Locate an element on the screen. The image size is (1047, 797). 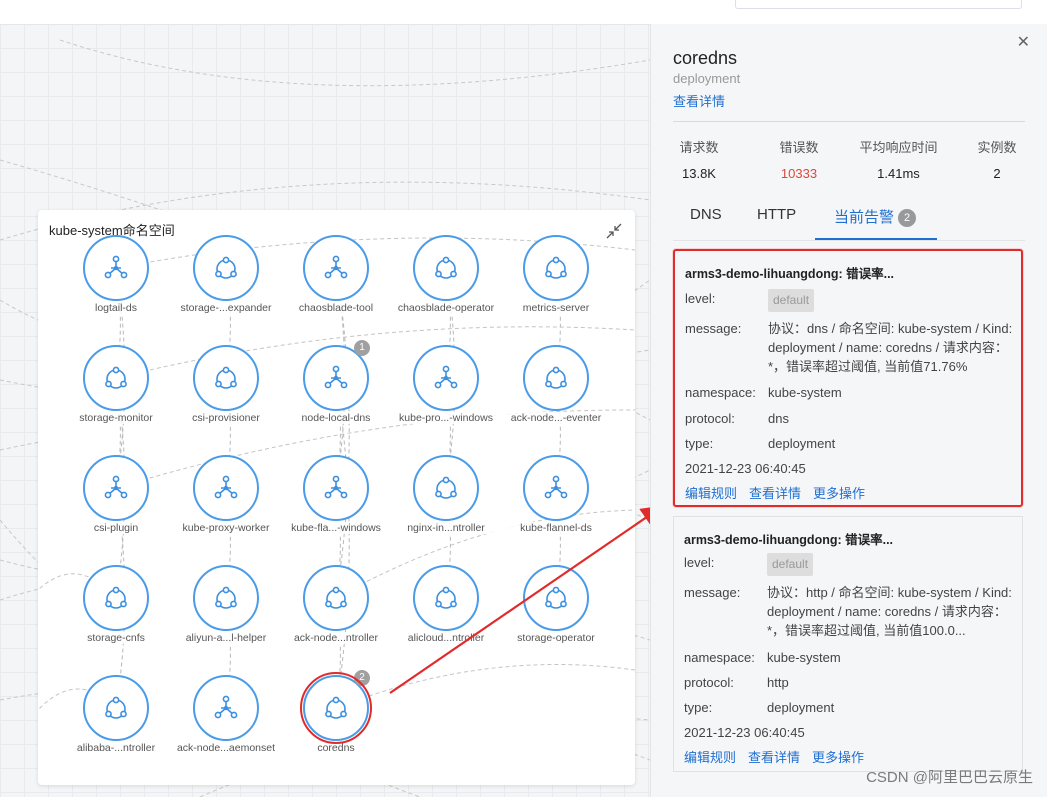
tab-current-alerts: 当前告警 2 is located at coordinates (875, 216).